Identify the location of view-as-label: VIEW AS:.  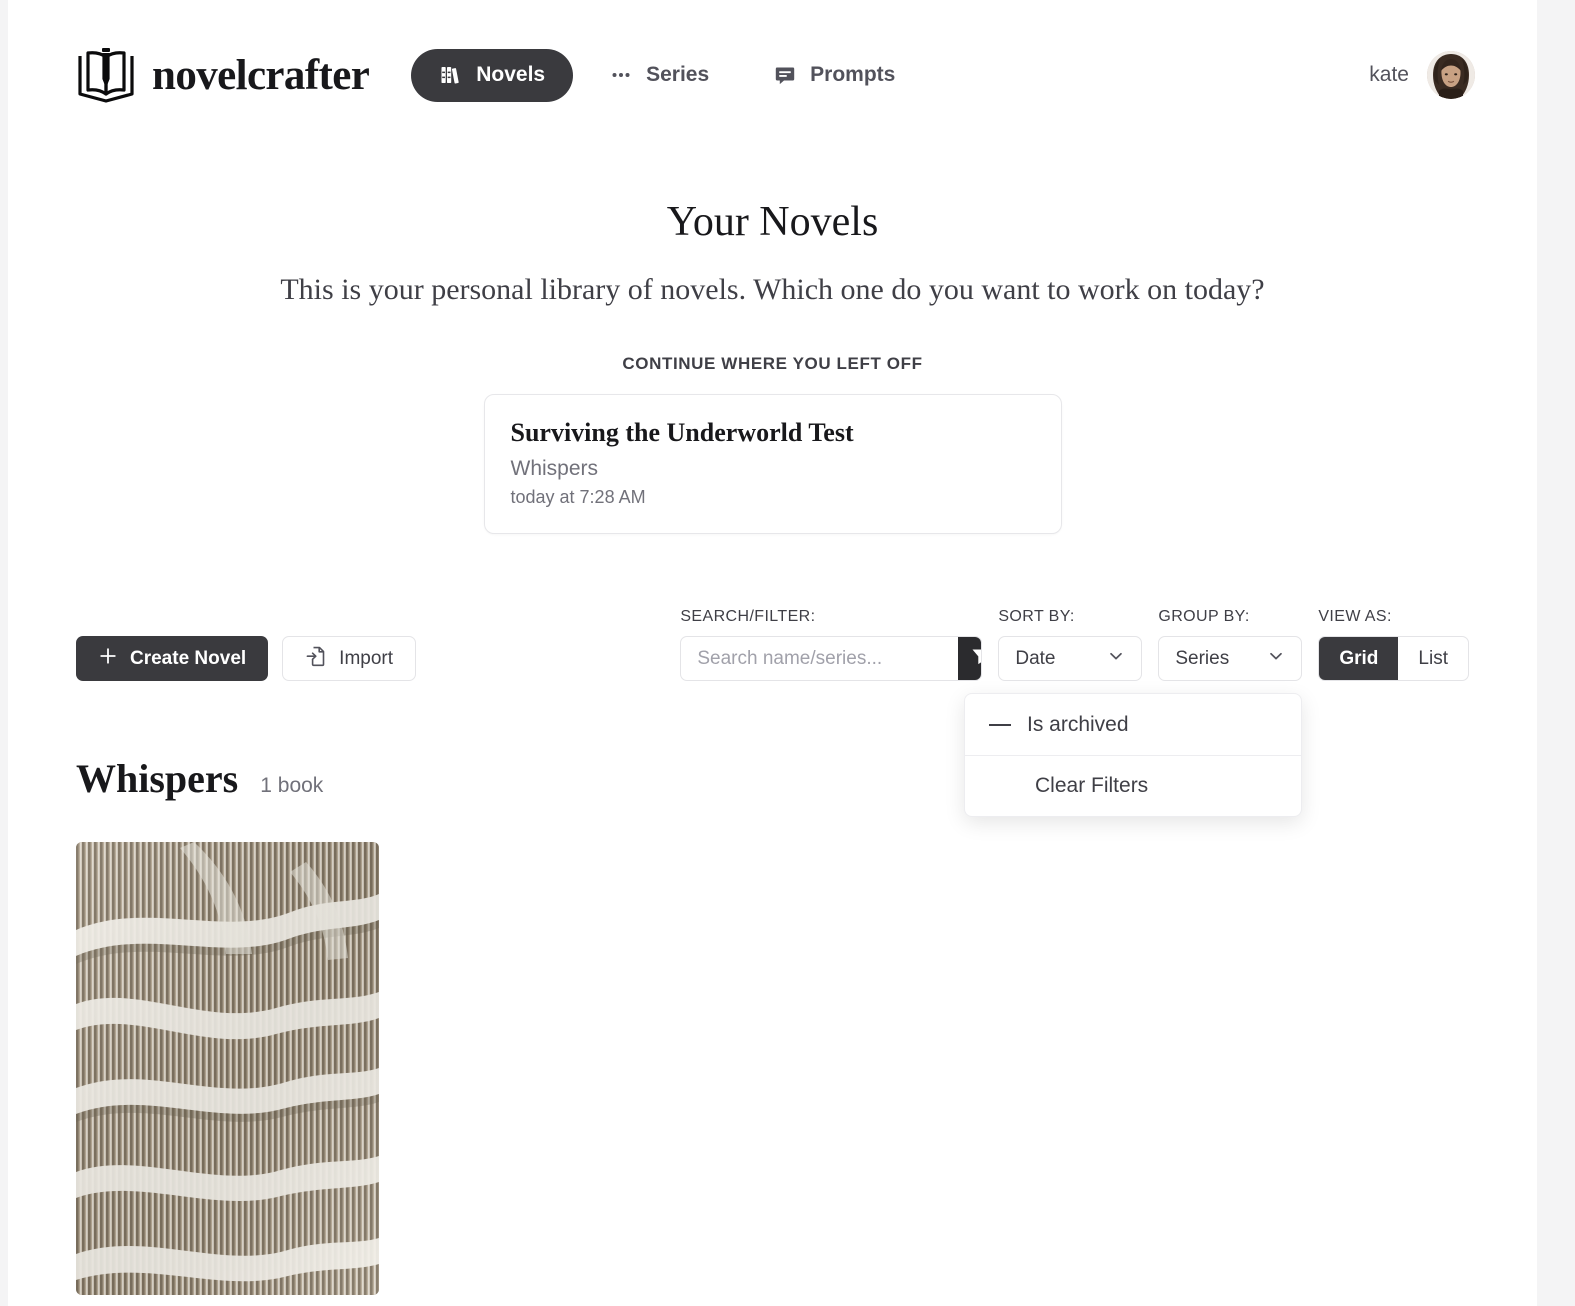
(1355, 617).